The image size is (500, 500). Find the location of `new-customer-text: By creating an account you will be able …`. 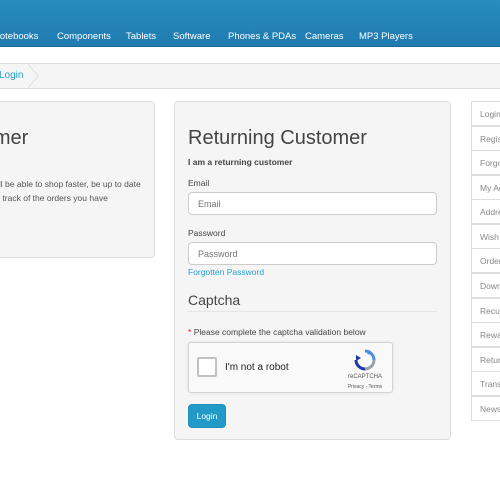

new-customer-text: By creating an account you will be able … is located at coordinates (70, 191).